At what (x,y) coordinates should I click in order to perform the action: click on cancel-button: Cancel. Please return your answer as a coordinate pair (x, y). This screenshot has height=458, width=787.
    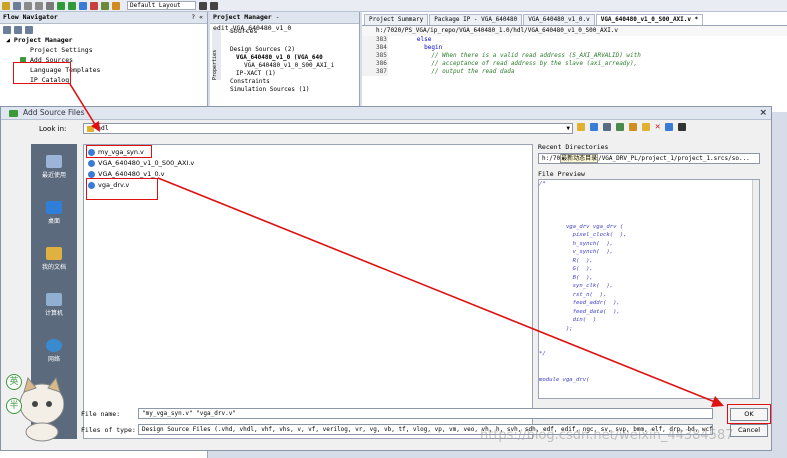
    Looking at the image, I should click on (749, 430).